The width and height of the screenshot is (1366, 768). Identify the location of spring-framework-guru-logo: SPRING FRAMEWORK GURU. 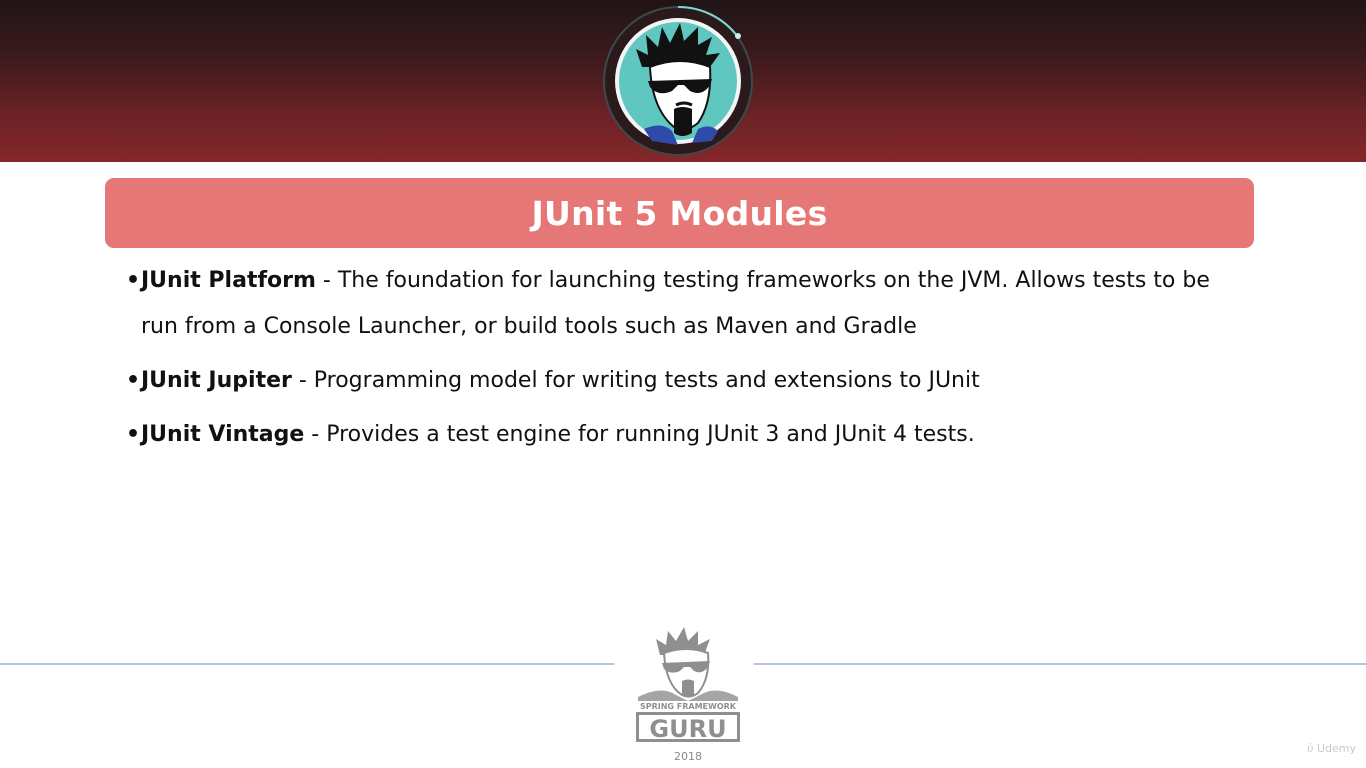
(688, 685).